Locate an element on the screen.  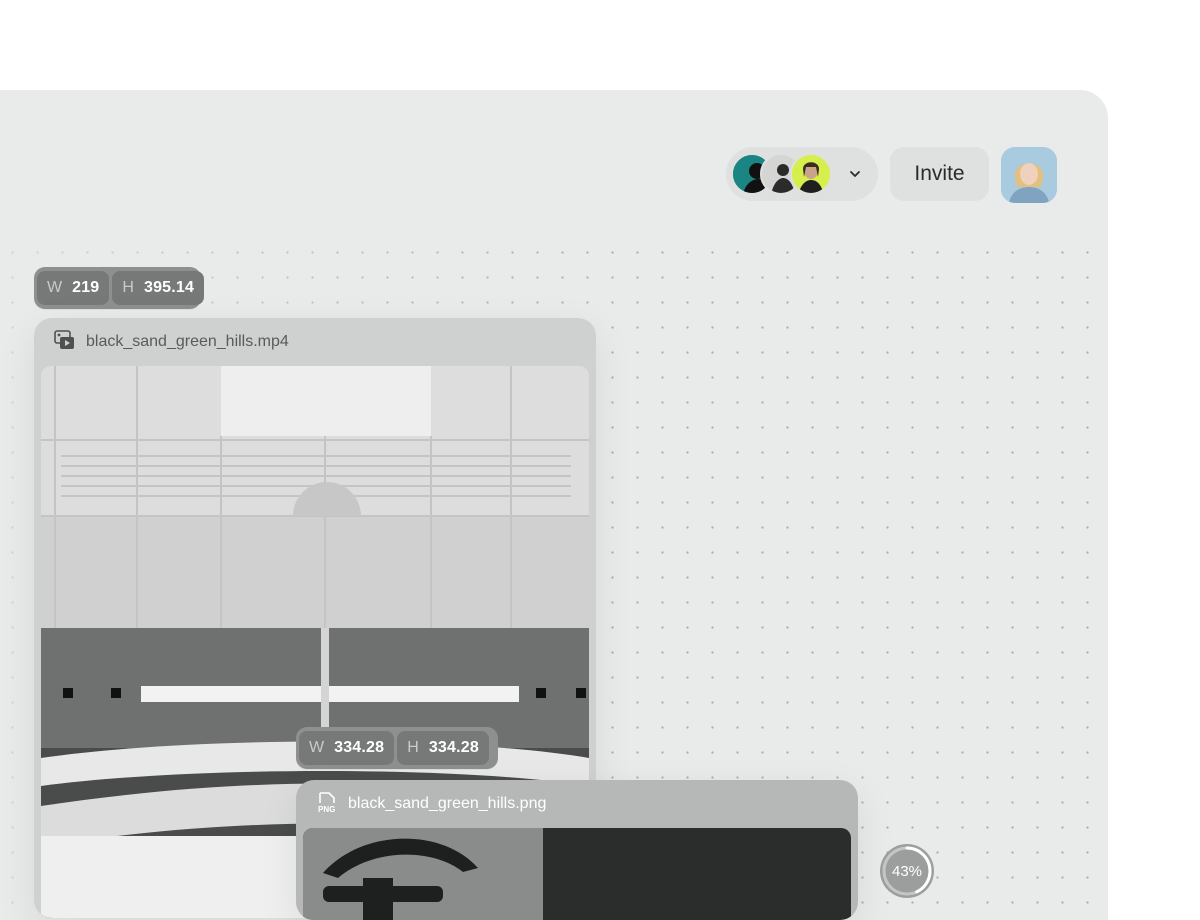
height-value: 334.28 is located at coordinates (453, 747).